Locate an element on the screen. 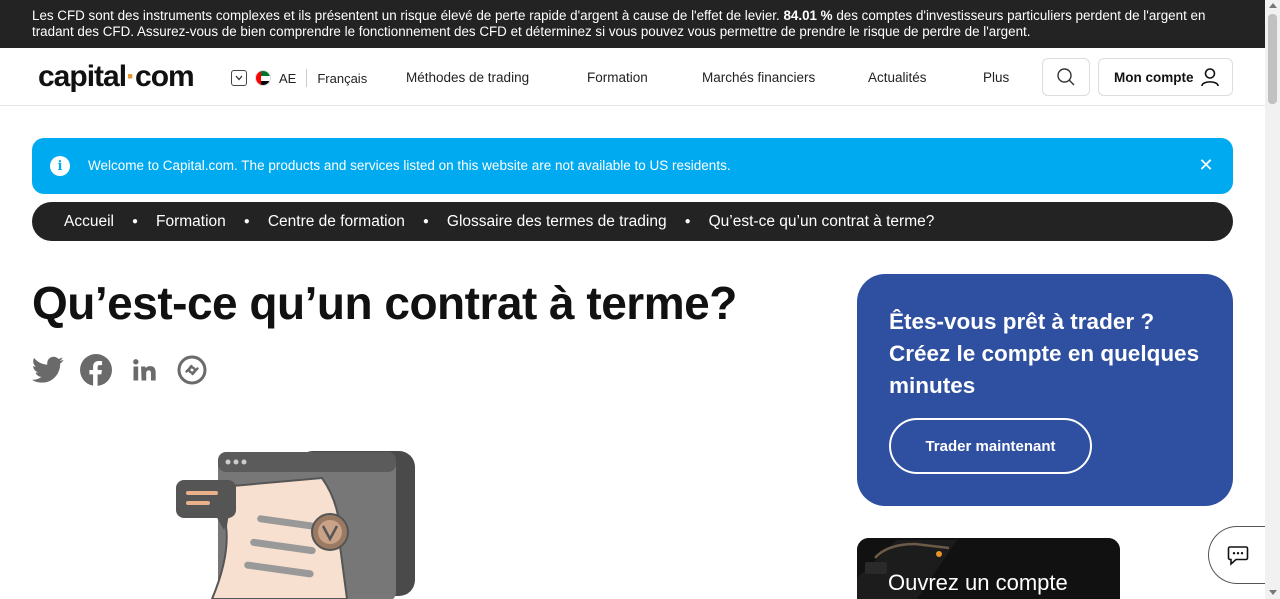  twitter-share-button is located at coordinates (48, 370).